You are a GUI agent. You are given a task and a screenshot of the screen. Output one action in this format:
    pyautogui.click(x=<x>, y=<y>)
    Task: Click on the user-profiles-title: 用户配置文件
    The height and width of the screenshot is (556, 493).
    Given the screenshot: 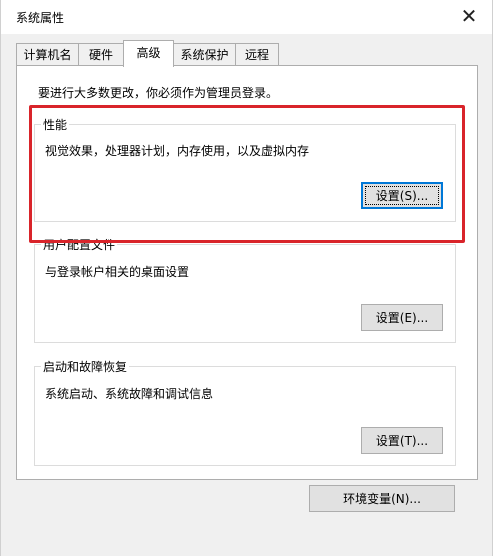 What is the action you would take?
    pyautogui.click(x=79, y=244)
    